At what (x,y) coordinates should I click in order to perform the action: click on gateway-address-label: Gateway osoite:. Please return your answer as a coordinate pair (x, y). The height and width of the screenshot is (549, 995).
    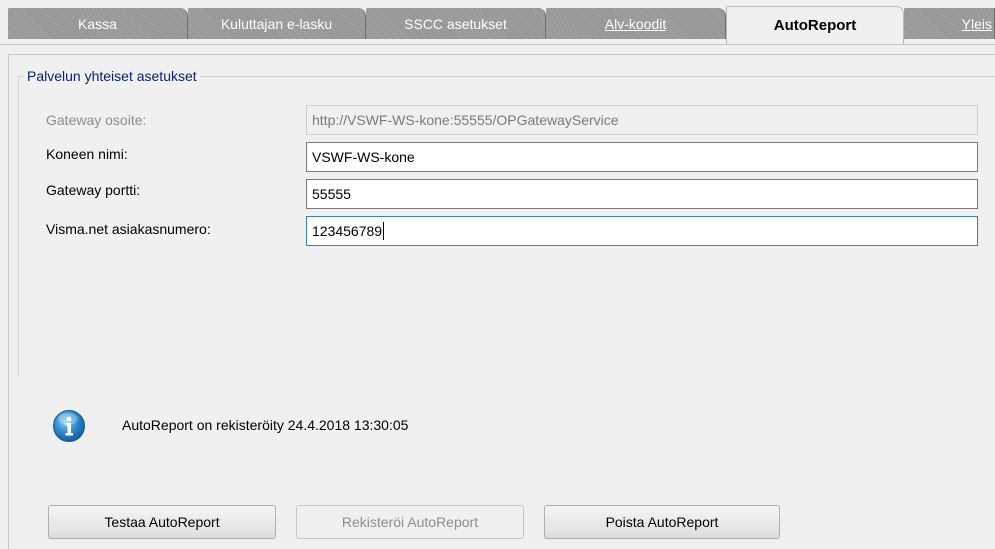
    Looking at the image, I should click on (96, 120).